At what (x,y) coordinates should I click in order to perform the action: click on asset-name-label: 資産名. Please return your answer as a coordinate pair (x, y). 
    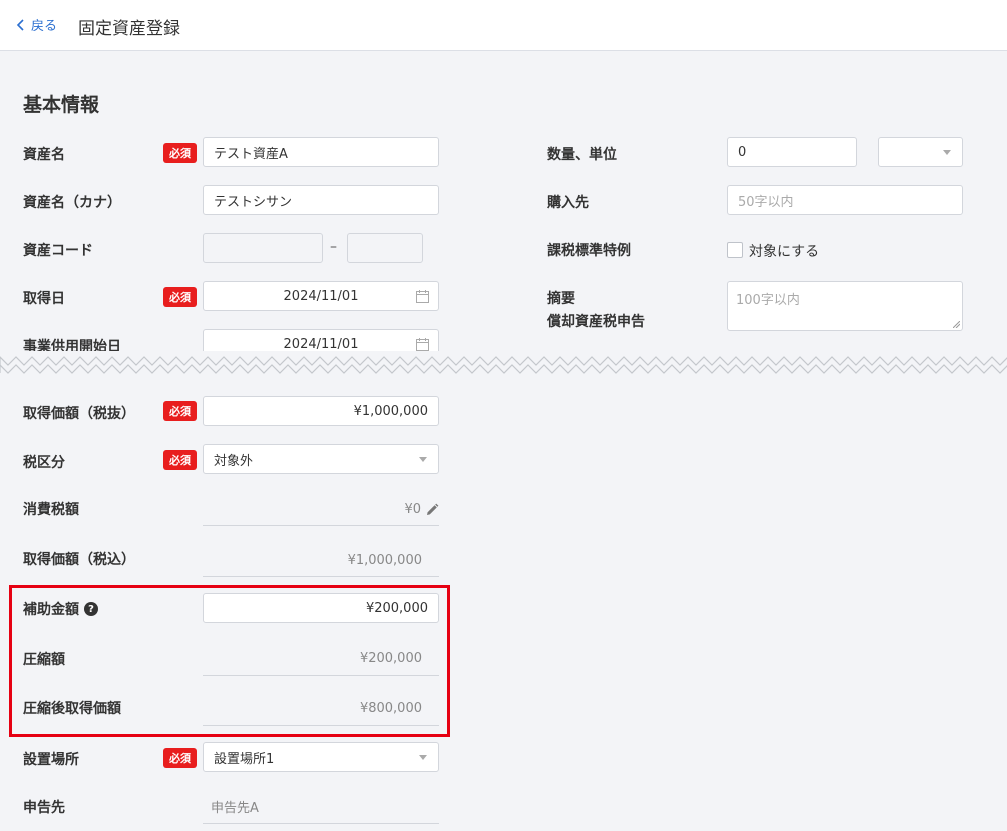
    Looking at the image, I should click on (44, 155).